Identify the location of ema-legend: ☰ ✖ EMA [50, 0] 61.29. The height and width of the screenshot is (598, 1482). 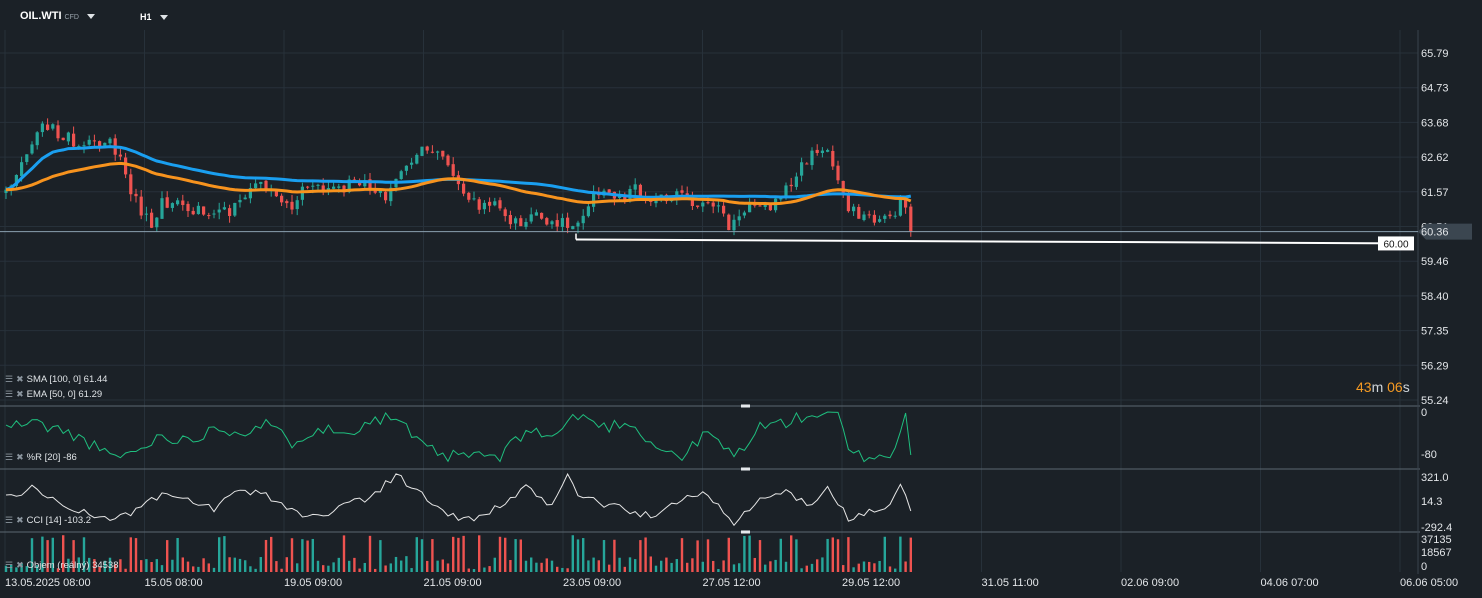
(53, 394).